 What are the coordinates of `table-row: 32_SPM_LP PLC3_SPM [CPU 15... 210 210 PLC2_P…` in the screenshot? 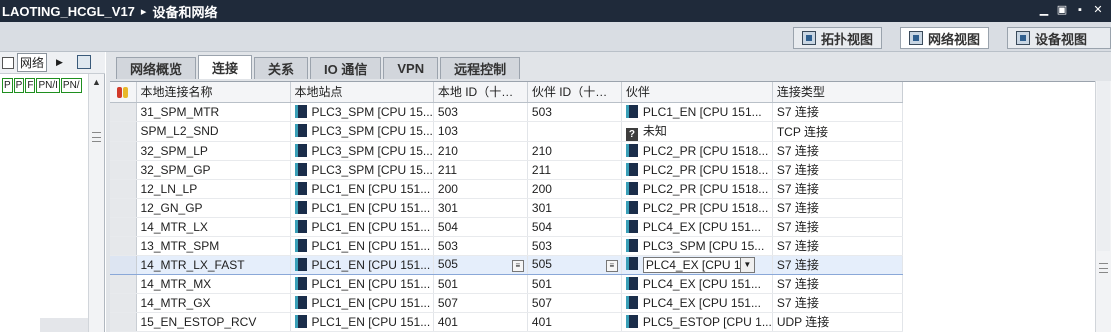 It's located at (506, 151).